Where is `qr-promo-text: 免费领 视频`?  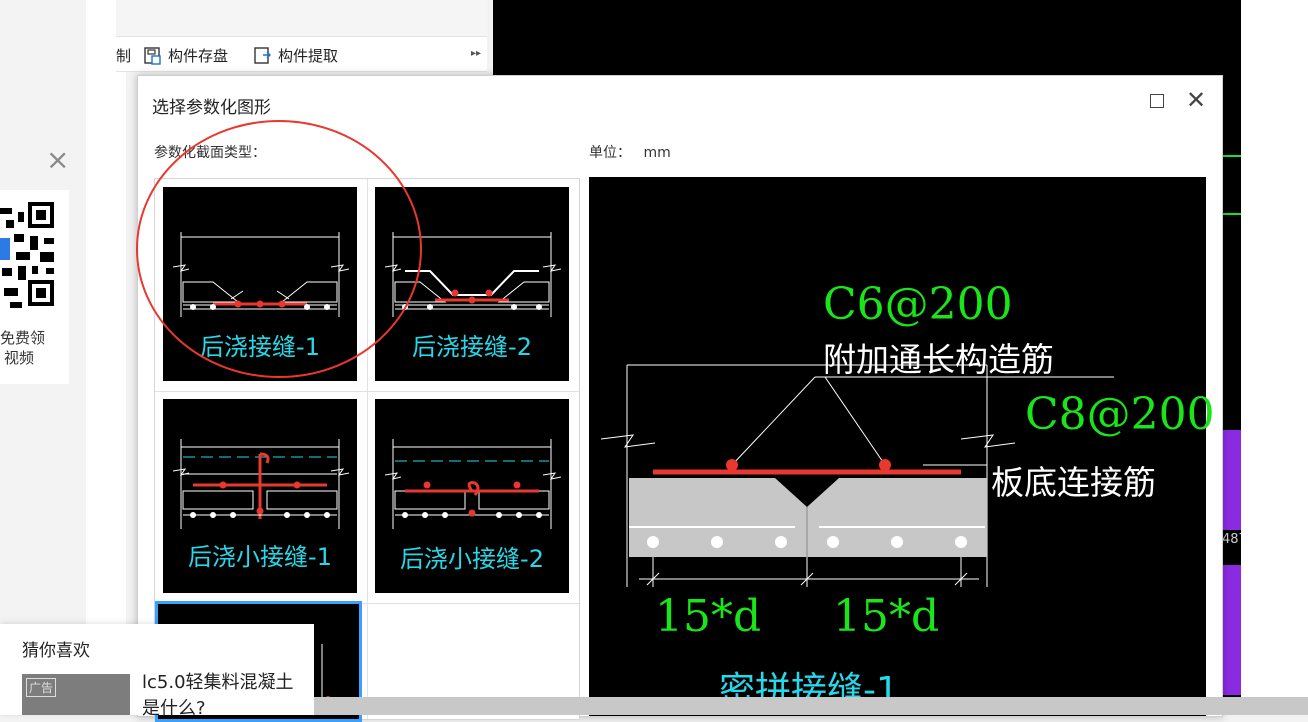 qr-promo-text: 免费领 视频 is located at coordinates (25, 348).